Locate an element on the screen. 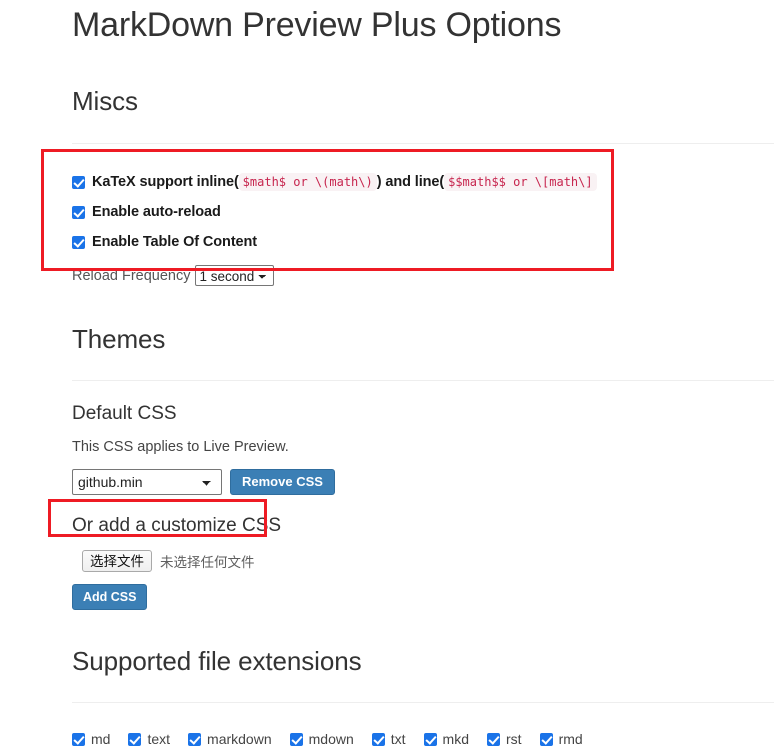 This screenshot has height=747, width=774. extension-label-txt: txt is located at coordinates (398, 739).